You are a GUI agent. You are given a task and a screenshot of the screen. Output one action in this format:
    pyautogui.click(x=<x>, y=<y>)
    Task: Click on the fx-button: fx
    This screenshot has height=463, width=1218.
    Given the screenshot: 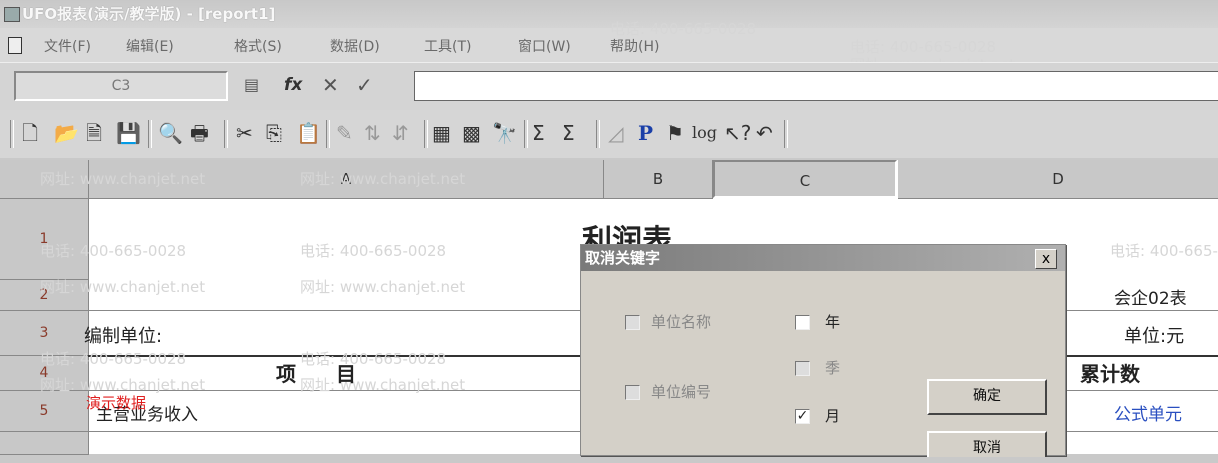 What is the action you would take?
    pyautogui.click(x=293, y=85)
    